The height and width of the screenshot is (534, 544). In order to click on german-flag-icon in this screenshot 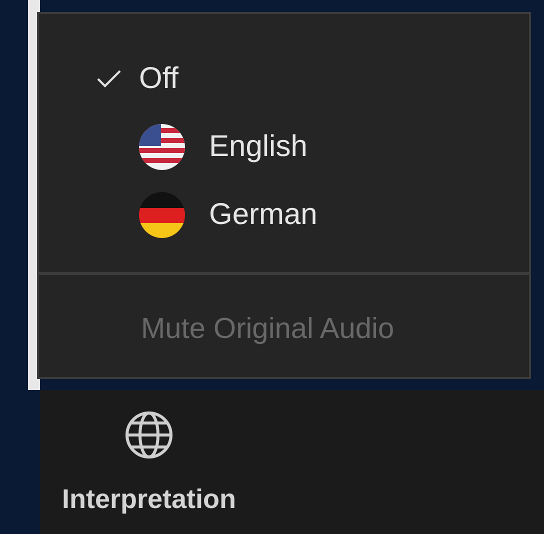, I will do `click(162, 215)`.